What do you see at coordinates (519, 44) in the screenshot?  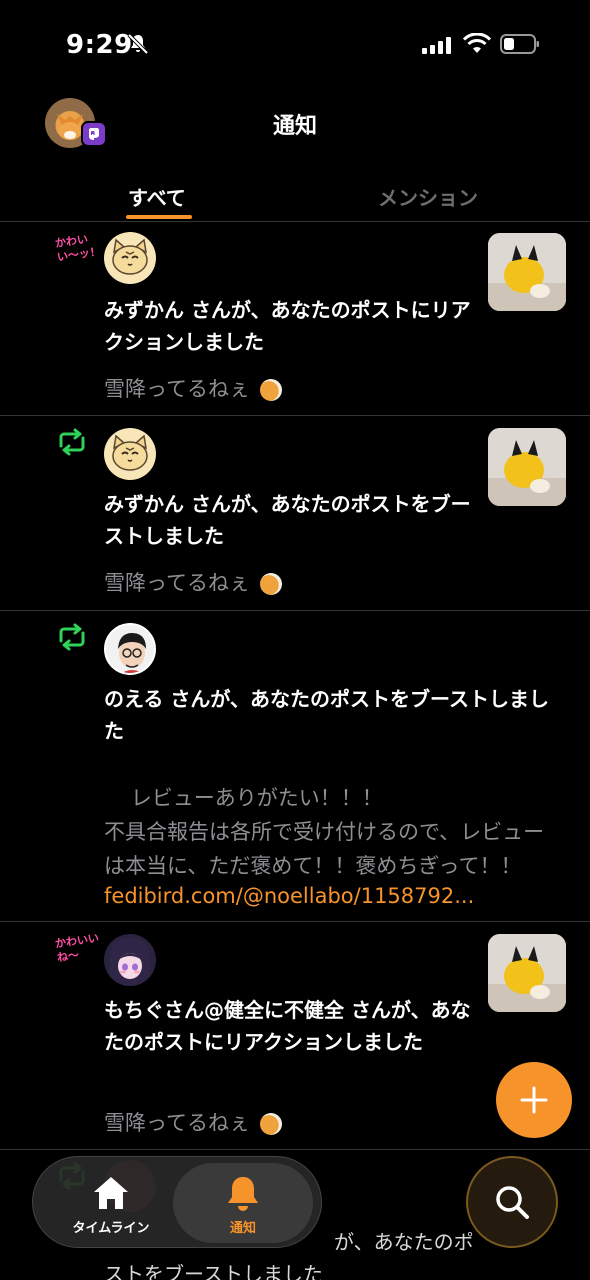 I see `battery-icon` at bounding box center [519, 44].